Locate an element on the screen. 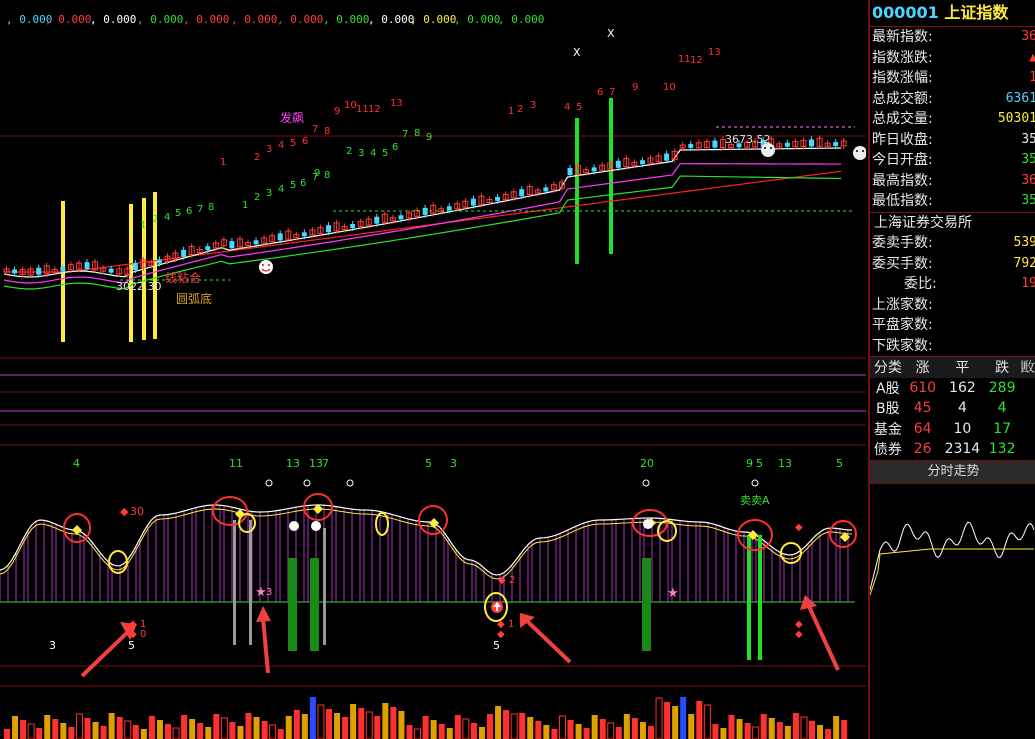 Image resolution: width=1035 pixels, height=739 pixels. stat-row: 总成交量: 50301 is located at coordinates (953, 119).